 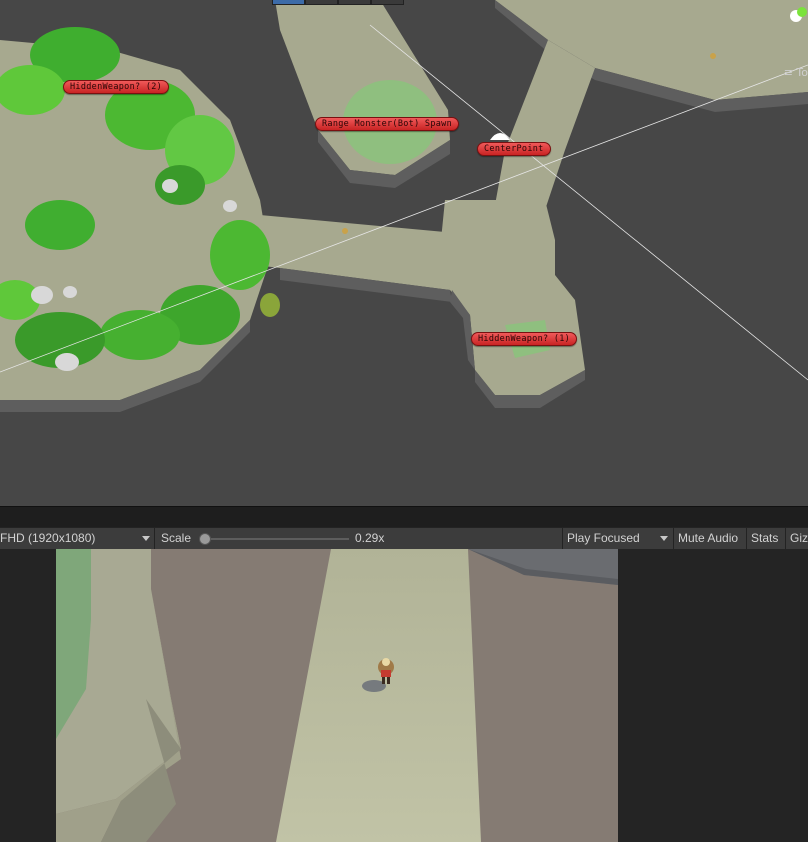 I want to click on stats-button: Stats, so click(x=764, y=538).